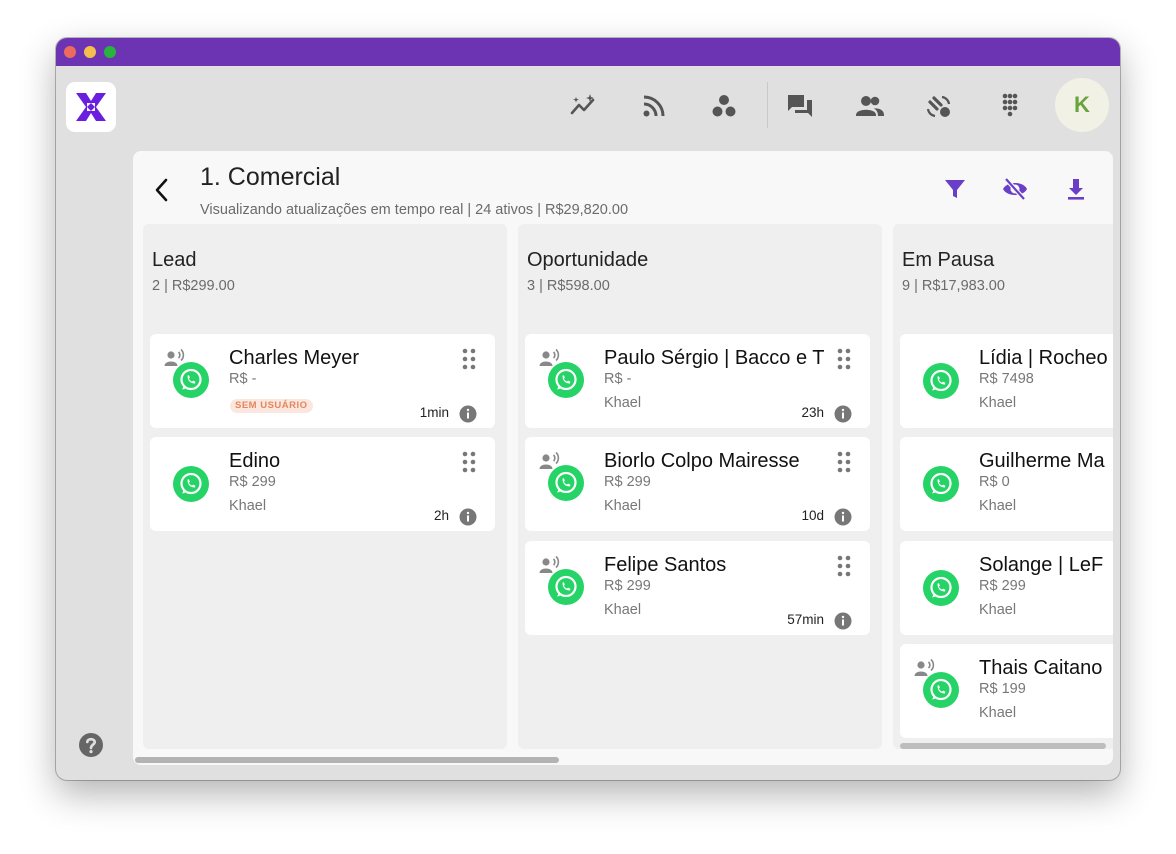 This screenshot has height=854, width=1176. What do you see at coordinates (347, 760) in the screenshot?
I see `board-horizontal-scrollbar` at bounding box center [347, 760].